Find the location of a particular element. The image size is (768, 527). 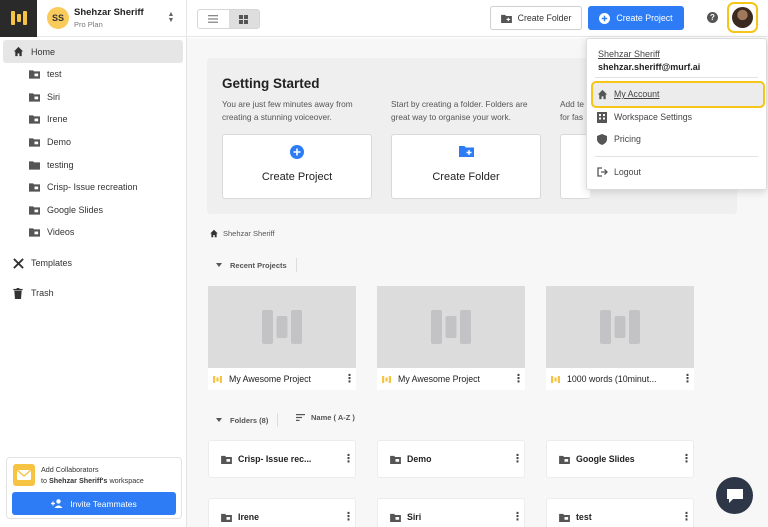

mail-icon is located at coordinates (24, 475).